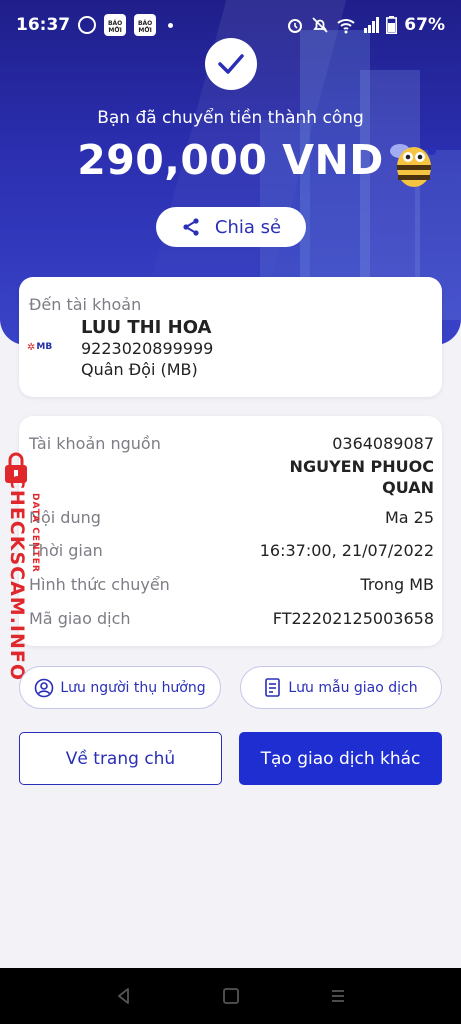 The width and height of the screenshot is (461, 1024). I want to click on home-button-label: Về trang chủ, so click(120, 758).